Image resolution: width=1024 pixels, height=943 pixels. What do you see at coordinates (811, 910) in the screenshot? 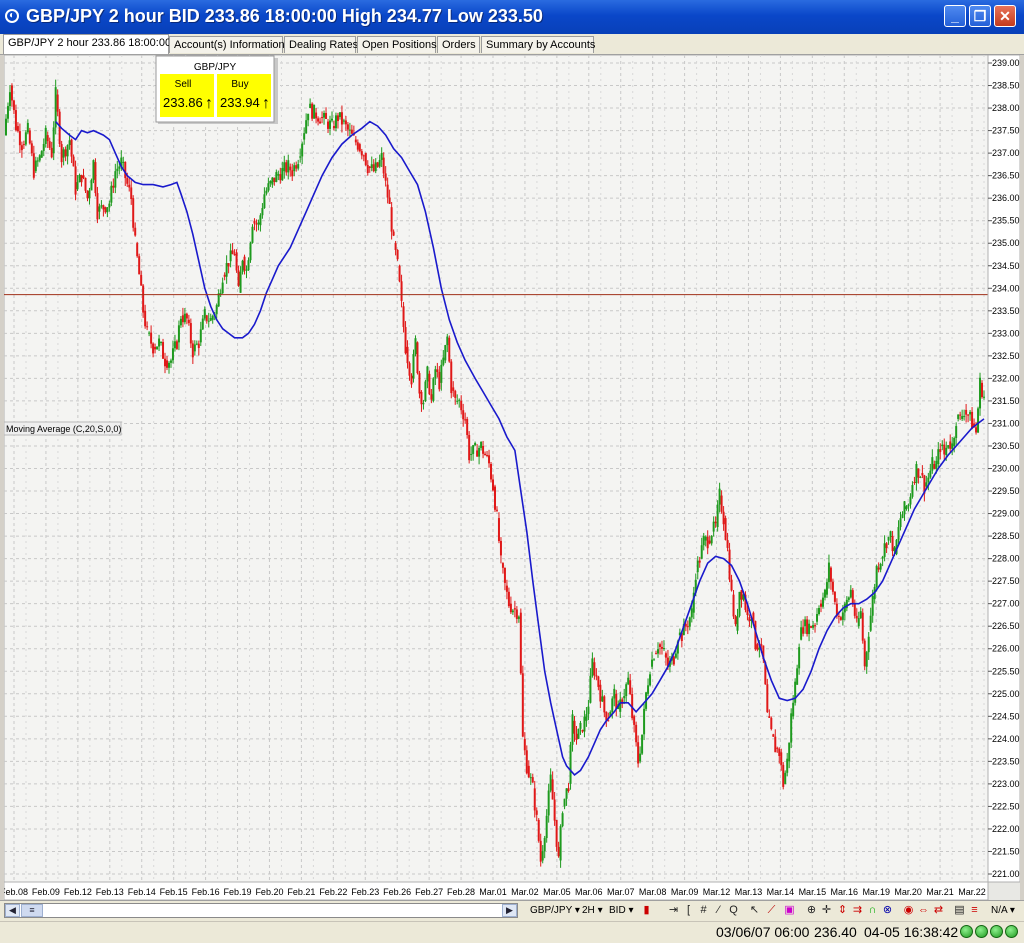
I see `zoom-in-icon: ⊕` at bounding box center [811, 910].